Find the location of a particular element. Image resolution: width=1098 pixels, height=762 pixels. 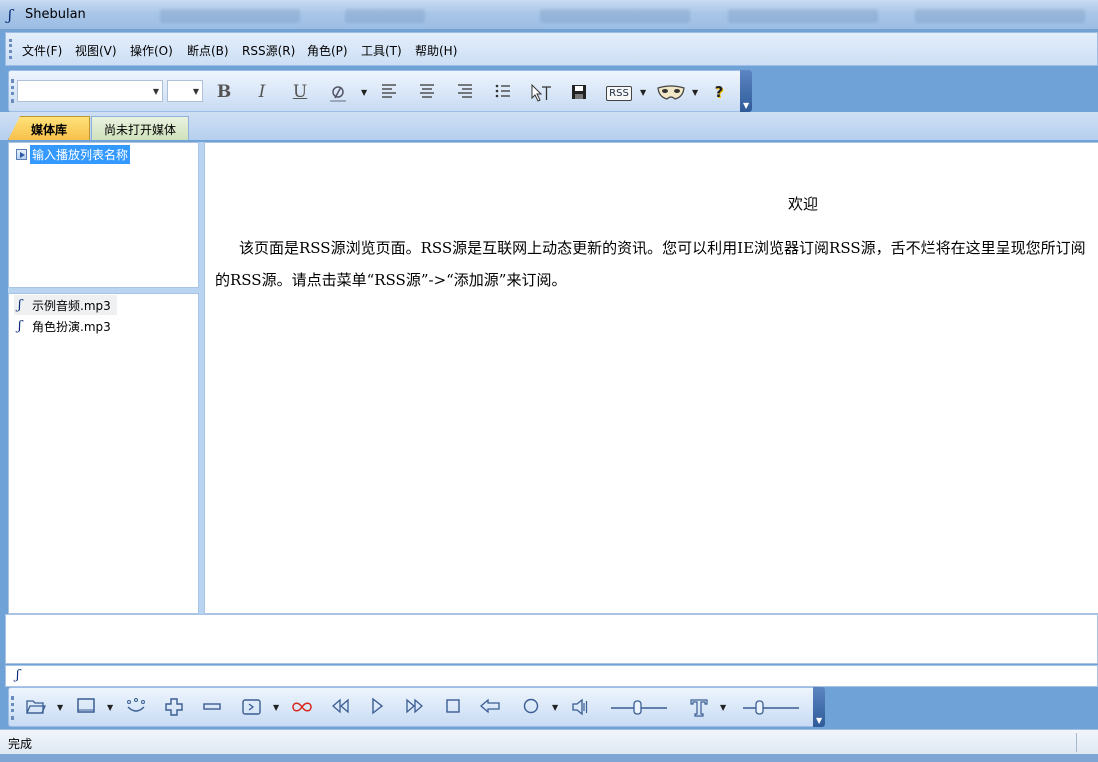

playlist-tree-item: 输入播放列表名称 is located at coordinates (73, 154).